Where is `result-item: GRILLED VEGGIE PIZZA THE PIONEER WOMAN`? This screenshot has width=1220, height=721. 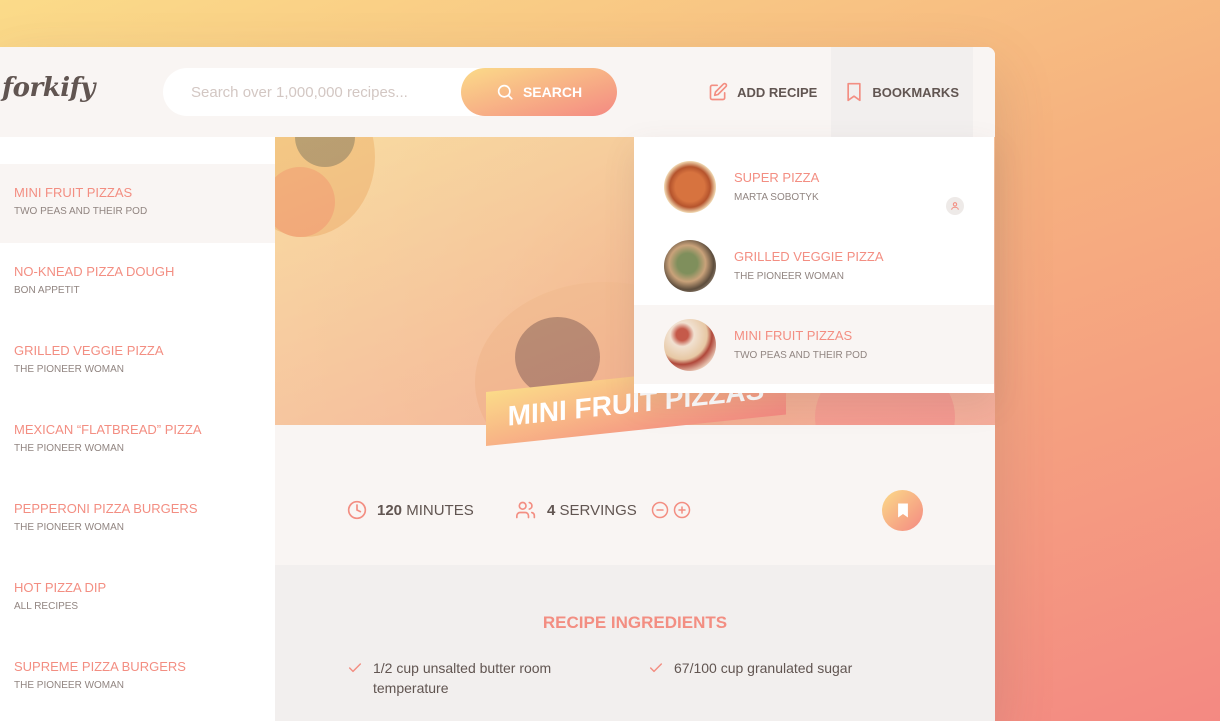
result-item: GRILLED VEGGIE PIZZA THE PIONEER WOMAN is located at coordinates (137, 361).